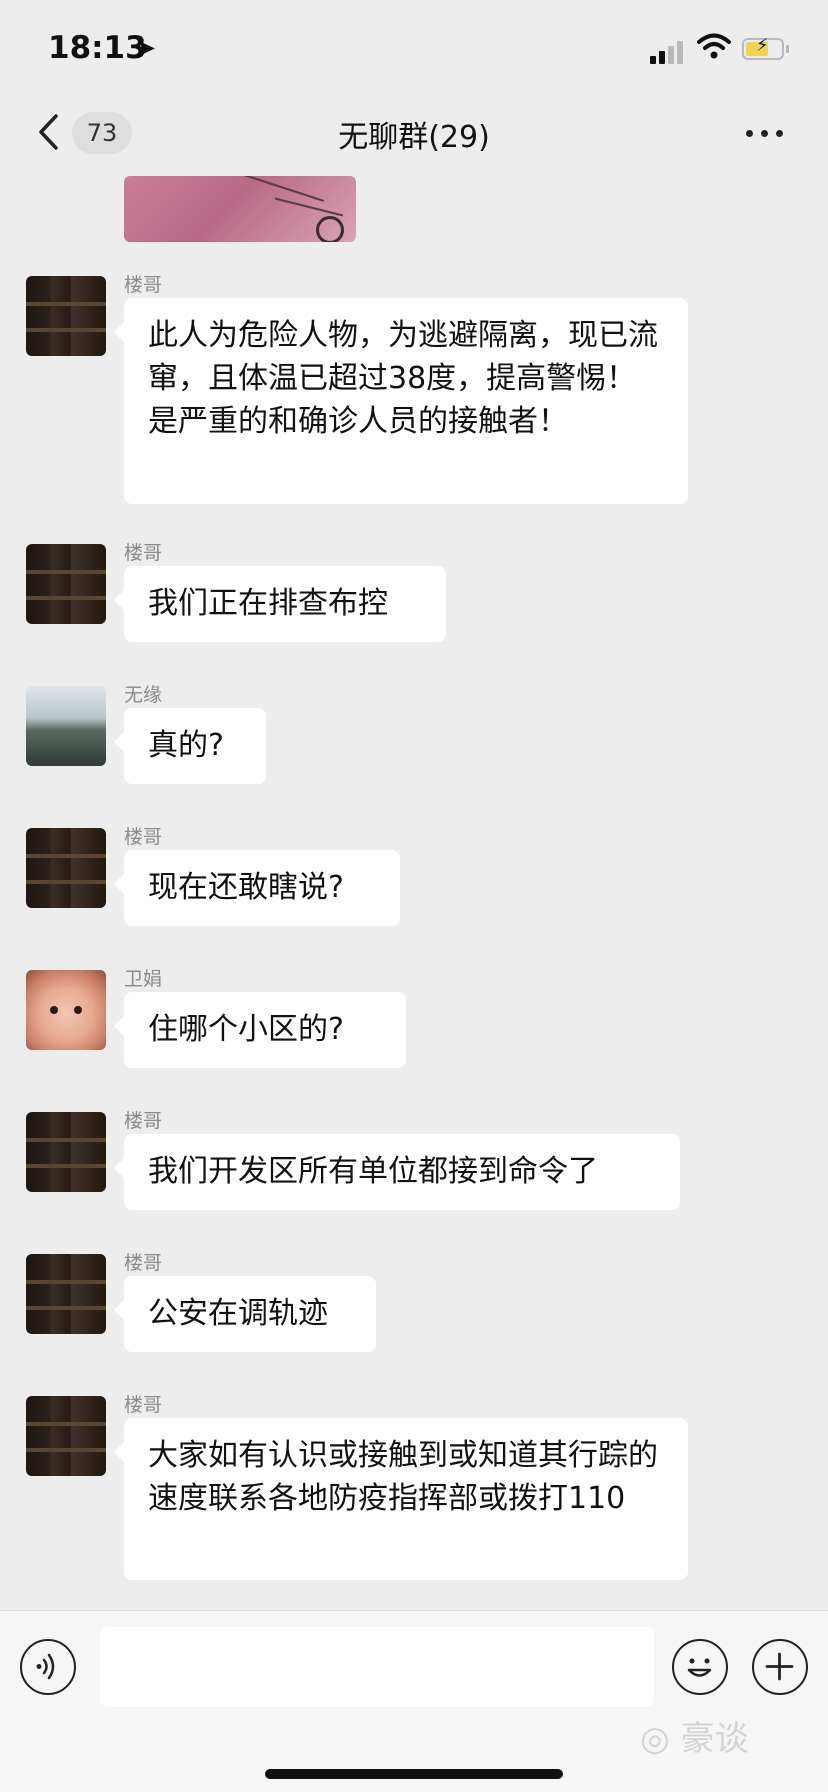  I want to click on sender-name: 卫娟, so click(143, 979).